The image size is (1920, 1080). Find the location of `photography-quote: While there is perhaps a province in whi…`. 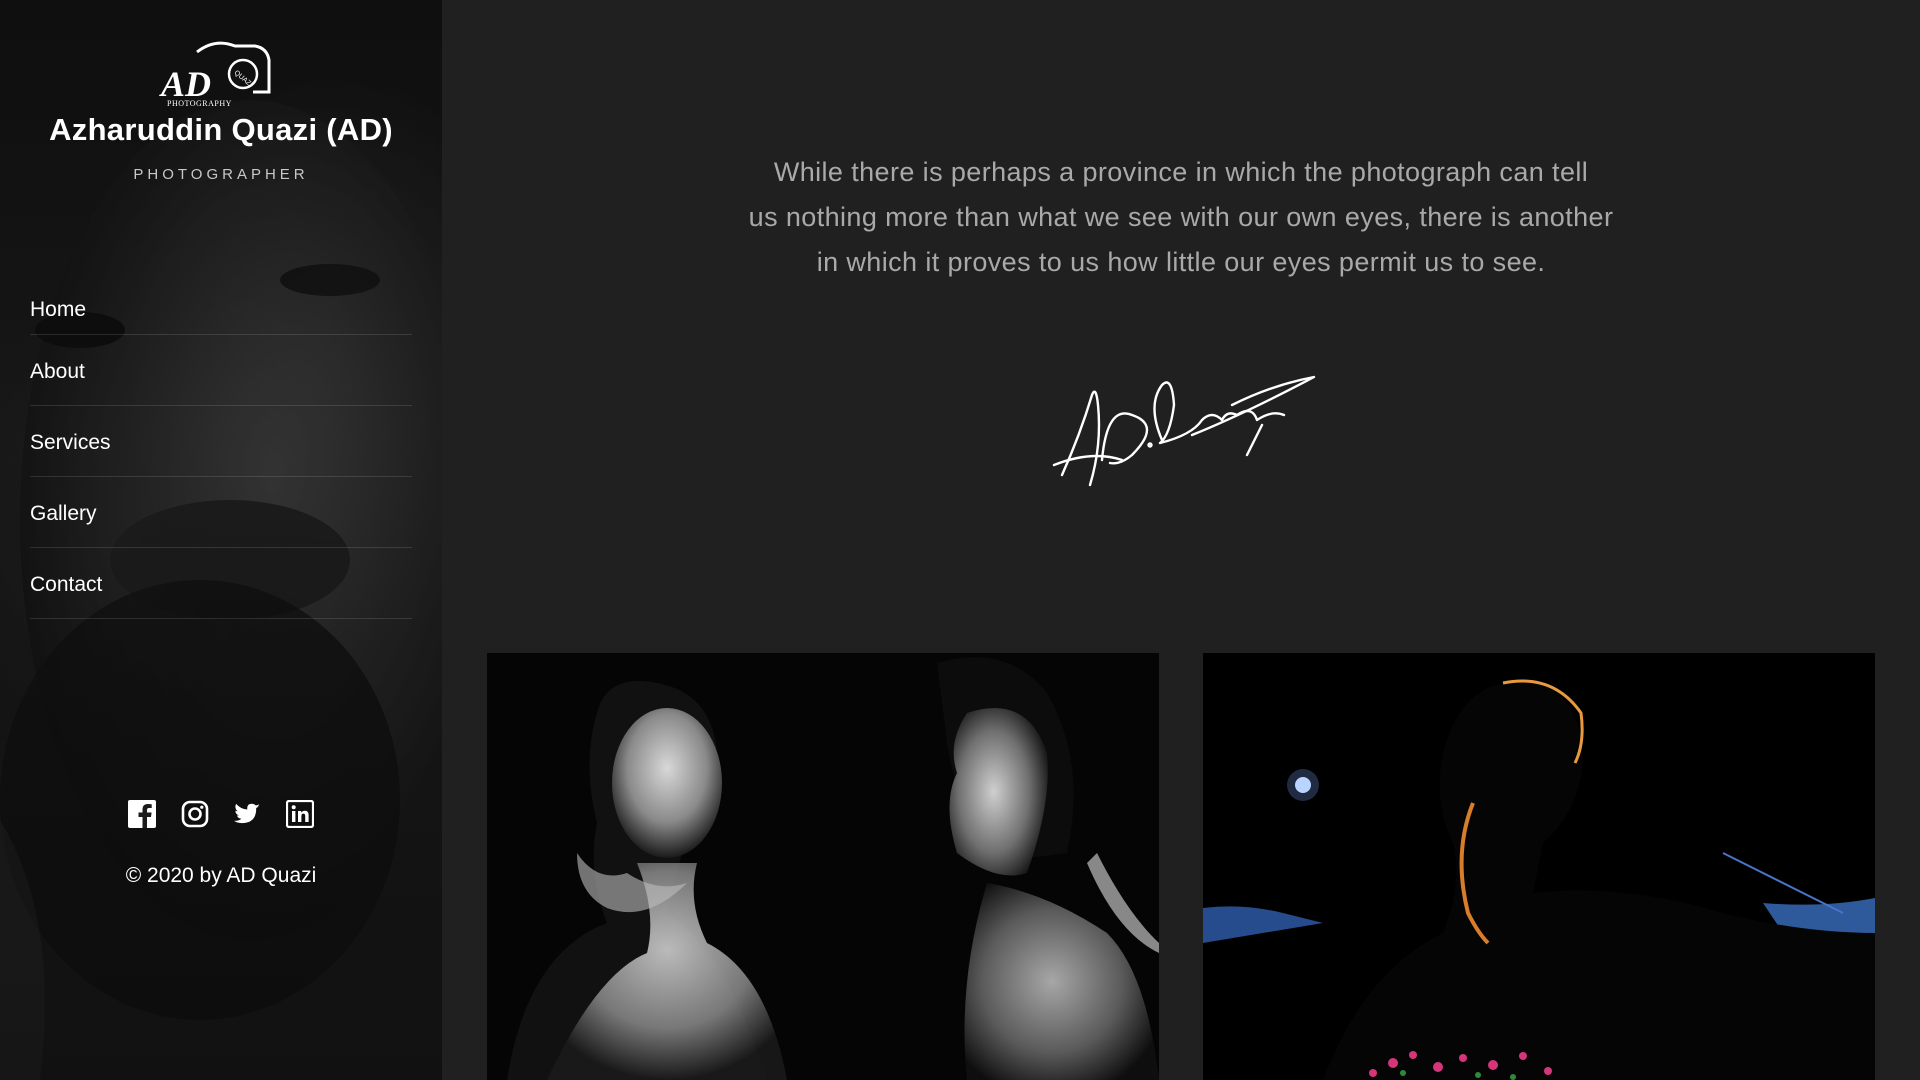

photography-quote: While there is perhaps a province in whi… is located at coordinates (1181, 217).